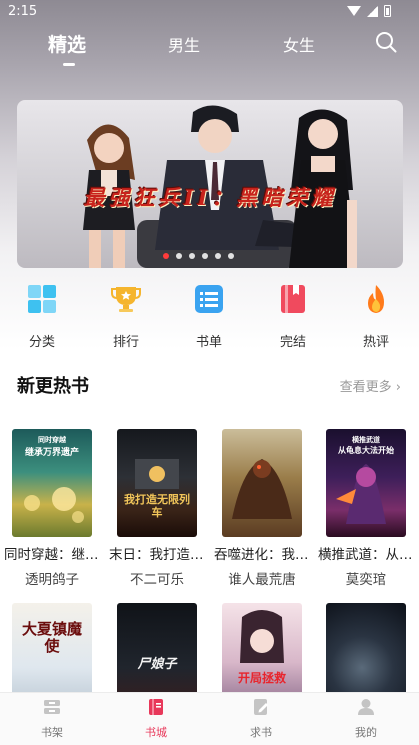  What do you see at coordinates (366, 718) in the screenshot?
I see `nav-profile: 我的` at bounding box center [366, 718].